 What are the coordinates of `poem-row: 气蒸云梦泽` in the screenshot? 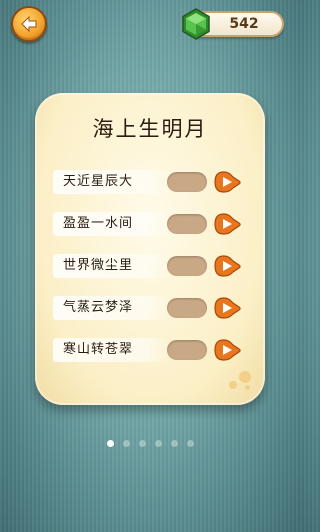 It's located at (149, 308).